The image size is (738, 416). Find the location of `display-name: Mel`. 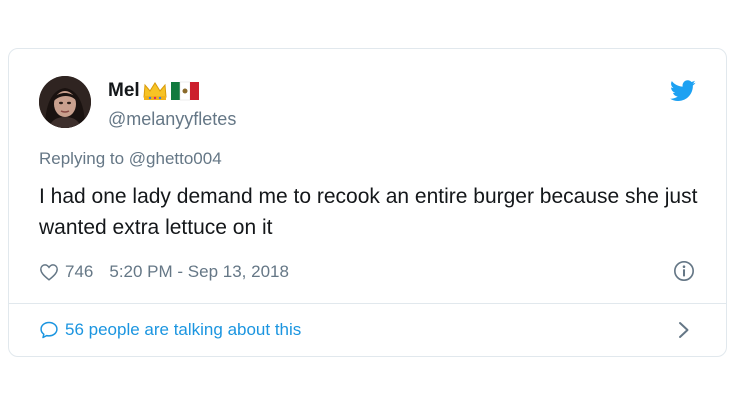

display-name: Mel is located at coordinates (124, 91).